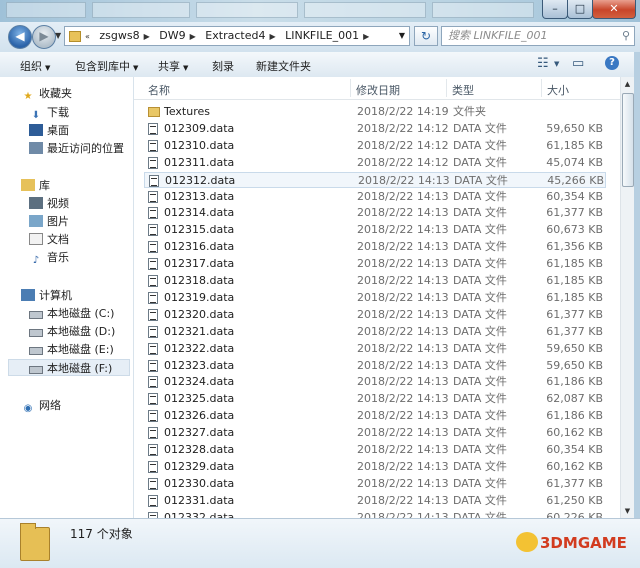 The width and height of the screenshot is (640, 568). What do you see at coordinates (574, 196) in the screenshot?
I see `file-size: 60,354 KB` at bounding box center [574, 196].